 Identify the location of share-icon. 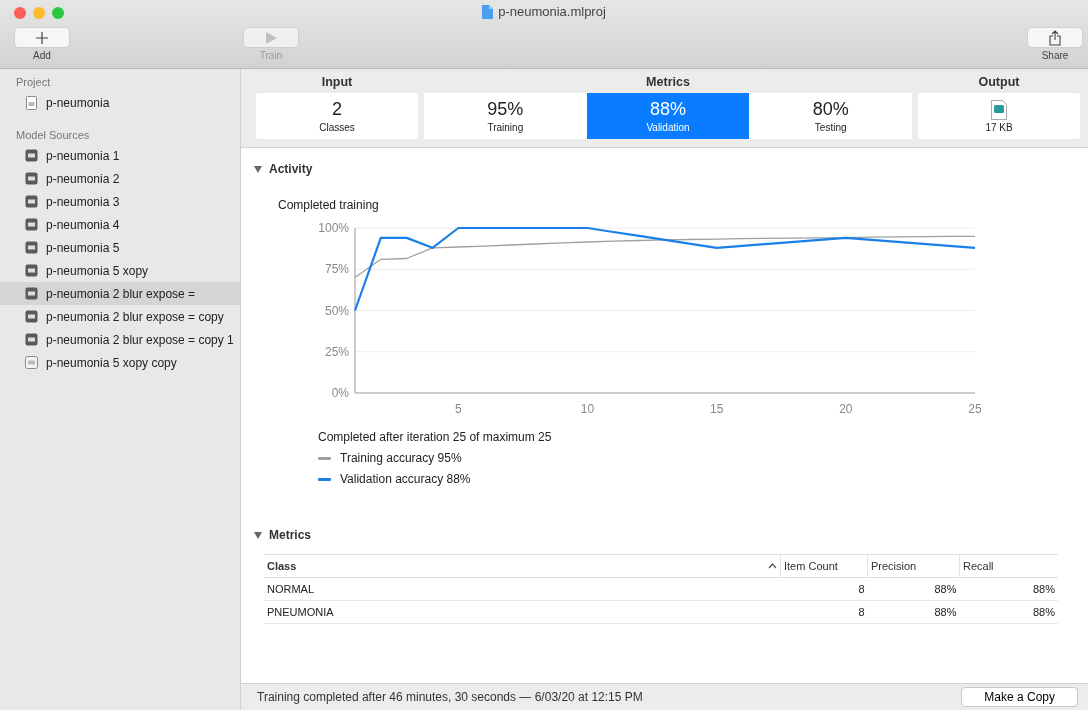
(1055, 37).